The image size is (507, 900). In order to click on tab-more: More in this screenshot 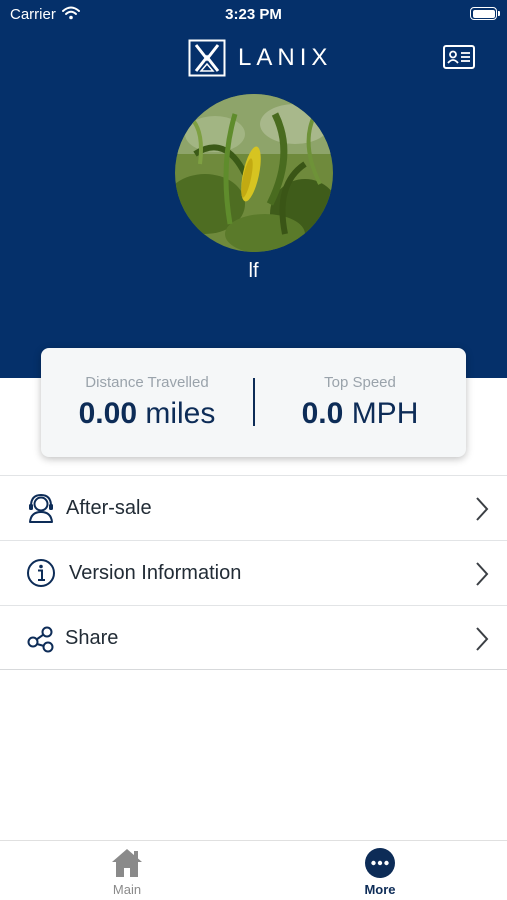, I will do `click(380, 870)`.